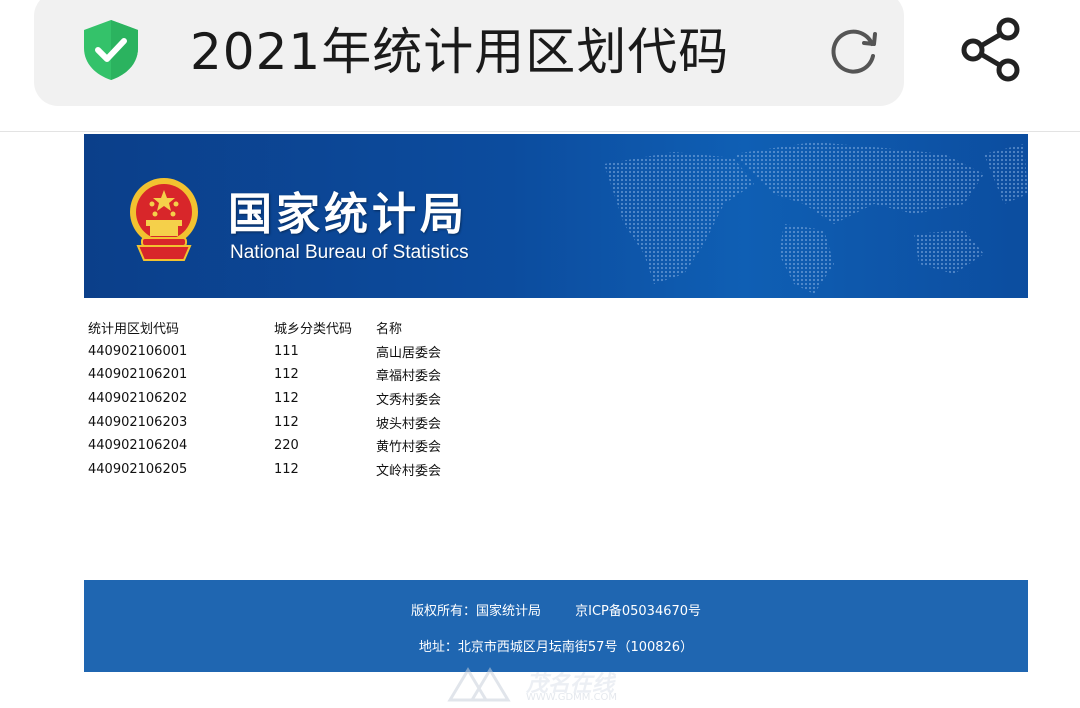 The image size is (1080, 708). Describe the element at coordinates (181, 470) in the screenshot. I see `cell-division-code: 440902106205` at that location.